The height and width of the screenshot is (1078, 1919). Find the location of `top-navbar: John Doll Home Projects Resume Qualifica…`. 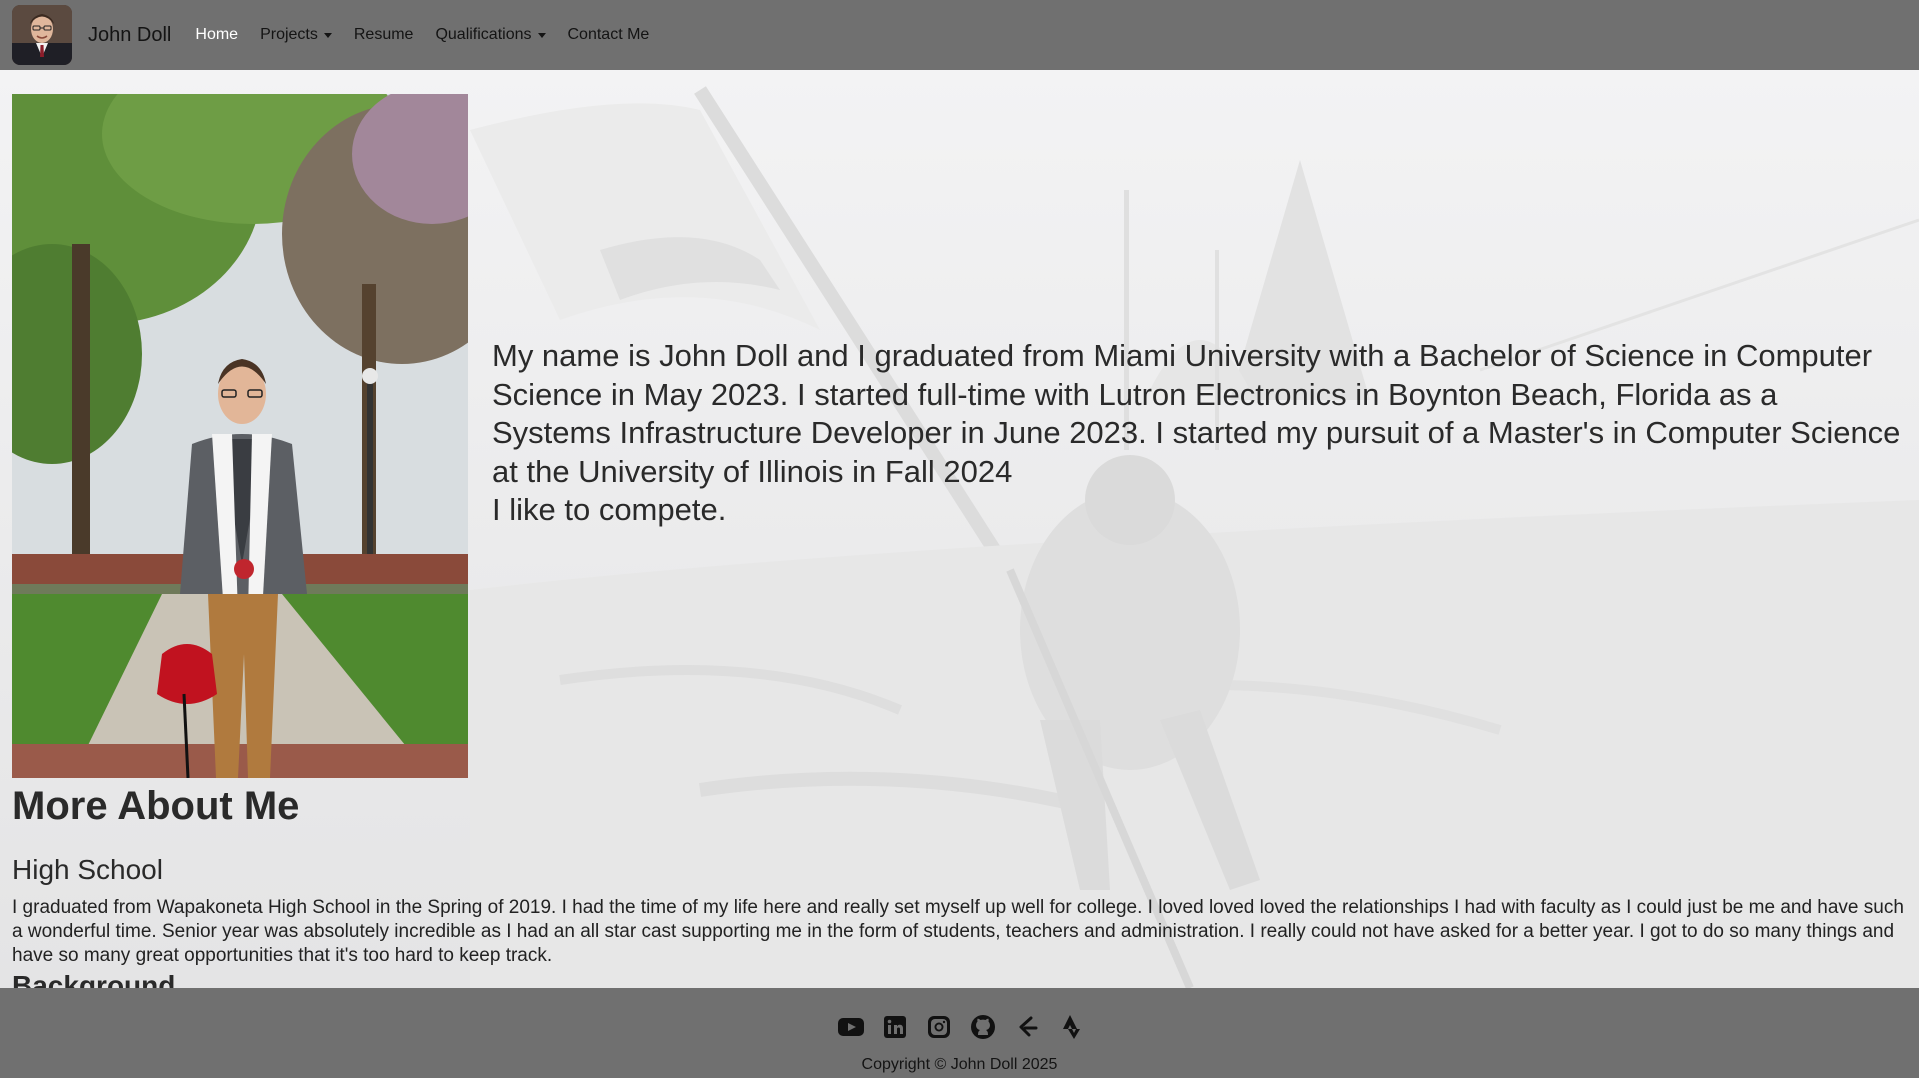

top-navbar: John Doll Home Projects Resume Qualifica… is located at coordinates (959, 35).